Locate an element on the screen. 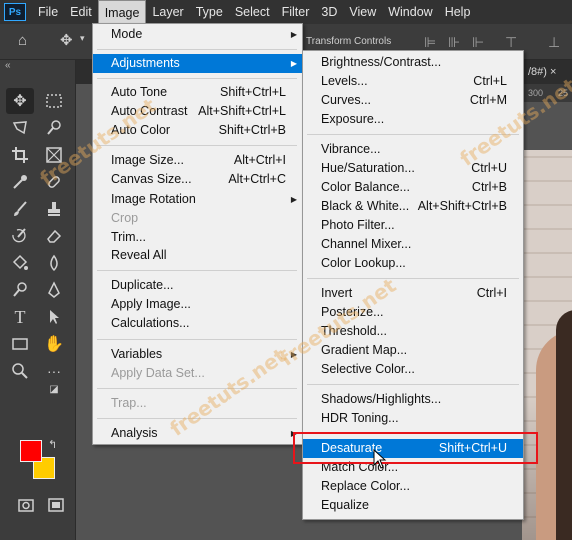  screen-mode-icon is located at coordinates (56, 505).